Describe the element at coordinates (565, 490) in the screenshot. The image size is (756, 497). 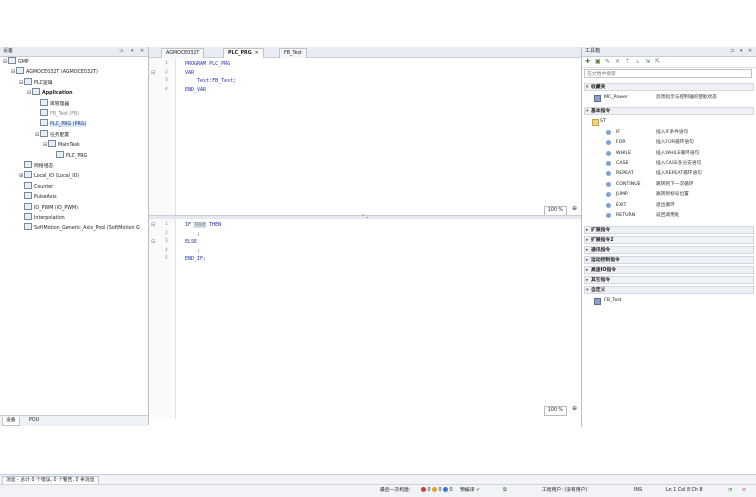
I see `project-user: 工程用户: (没有用户)` at that location.